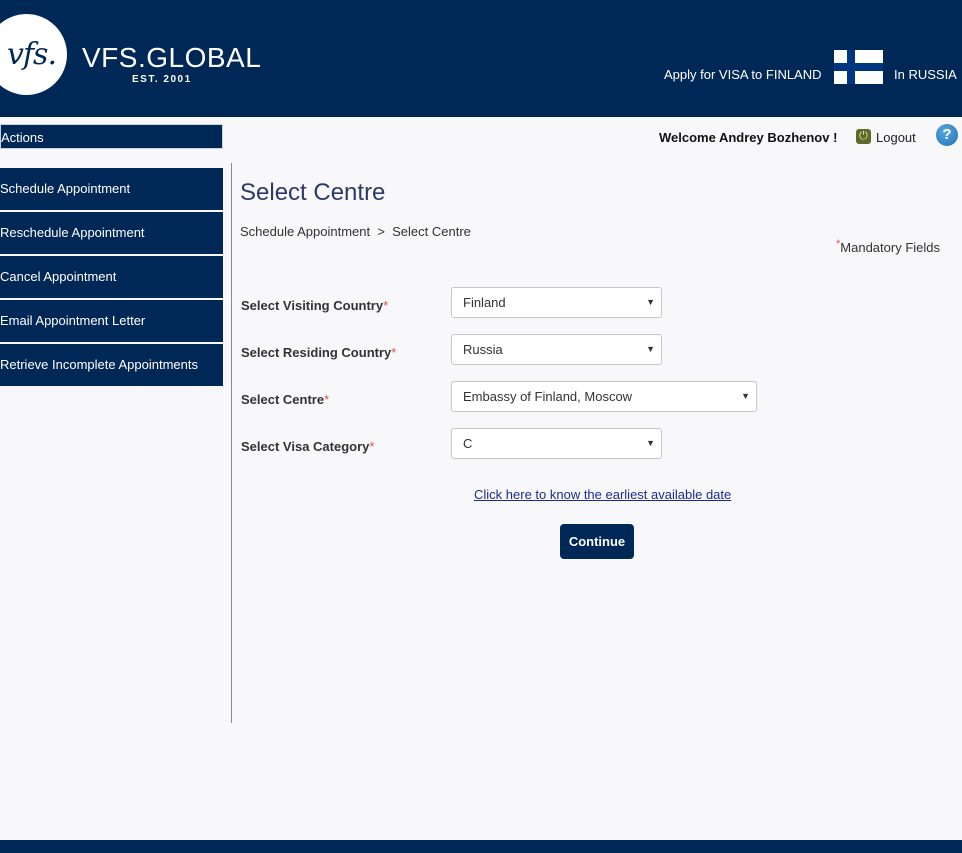  What do you see at coordinates (111, 136) in the screenshot?
I see `actions-header: Actions` at bounding box center [111, 136].